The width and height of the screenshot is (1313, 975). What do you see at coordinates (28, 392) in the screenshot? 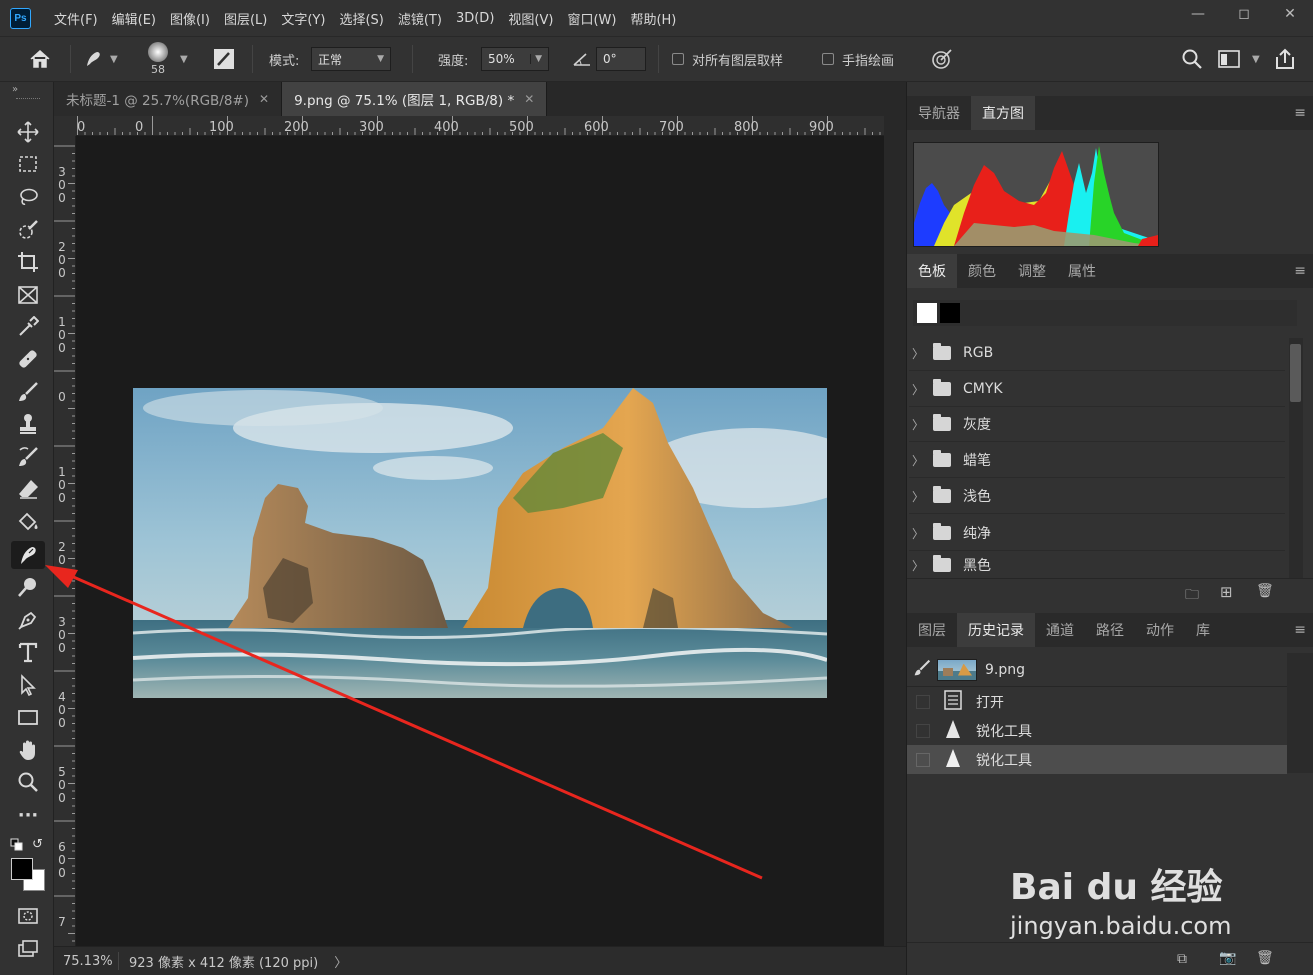
I see `brush-tool-icon` at bounding box center [28, 392].